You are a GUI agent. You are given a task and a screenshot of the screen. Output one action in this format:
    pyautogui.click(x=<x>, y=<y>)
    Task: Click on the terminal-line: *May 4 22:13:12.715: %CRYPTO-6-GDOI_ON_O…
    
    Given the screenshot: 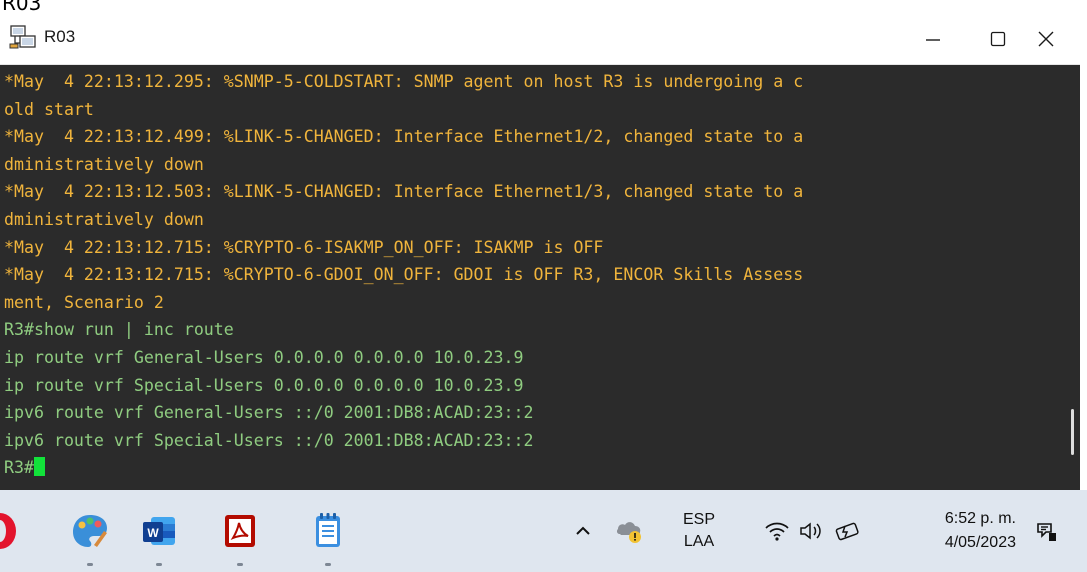 What is the action you would take?
    pyautogui.click(x=404, y=275)
    